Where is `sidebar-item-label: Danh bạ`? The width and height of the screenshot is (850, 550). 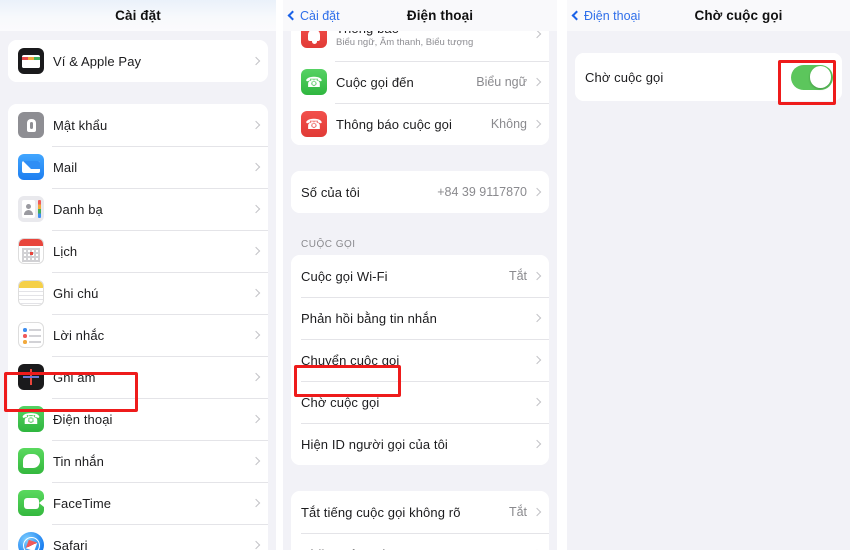
sidebar-item-label: Danh bạ is located at coordinates (78, 209).